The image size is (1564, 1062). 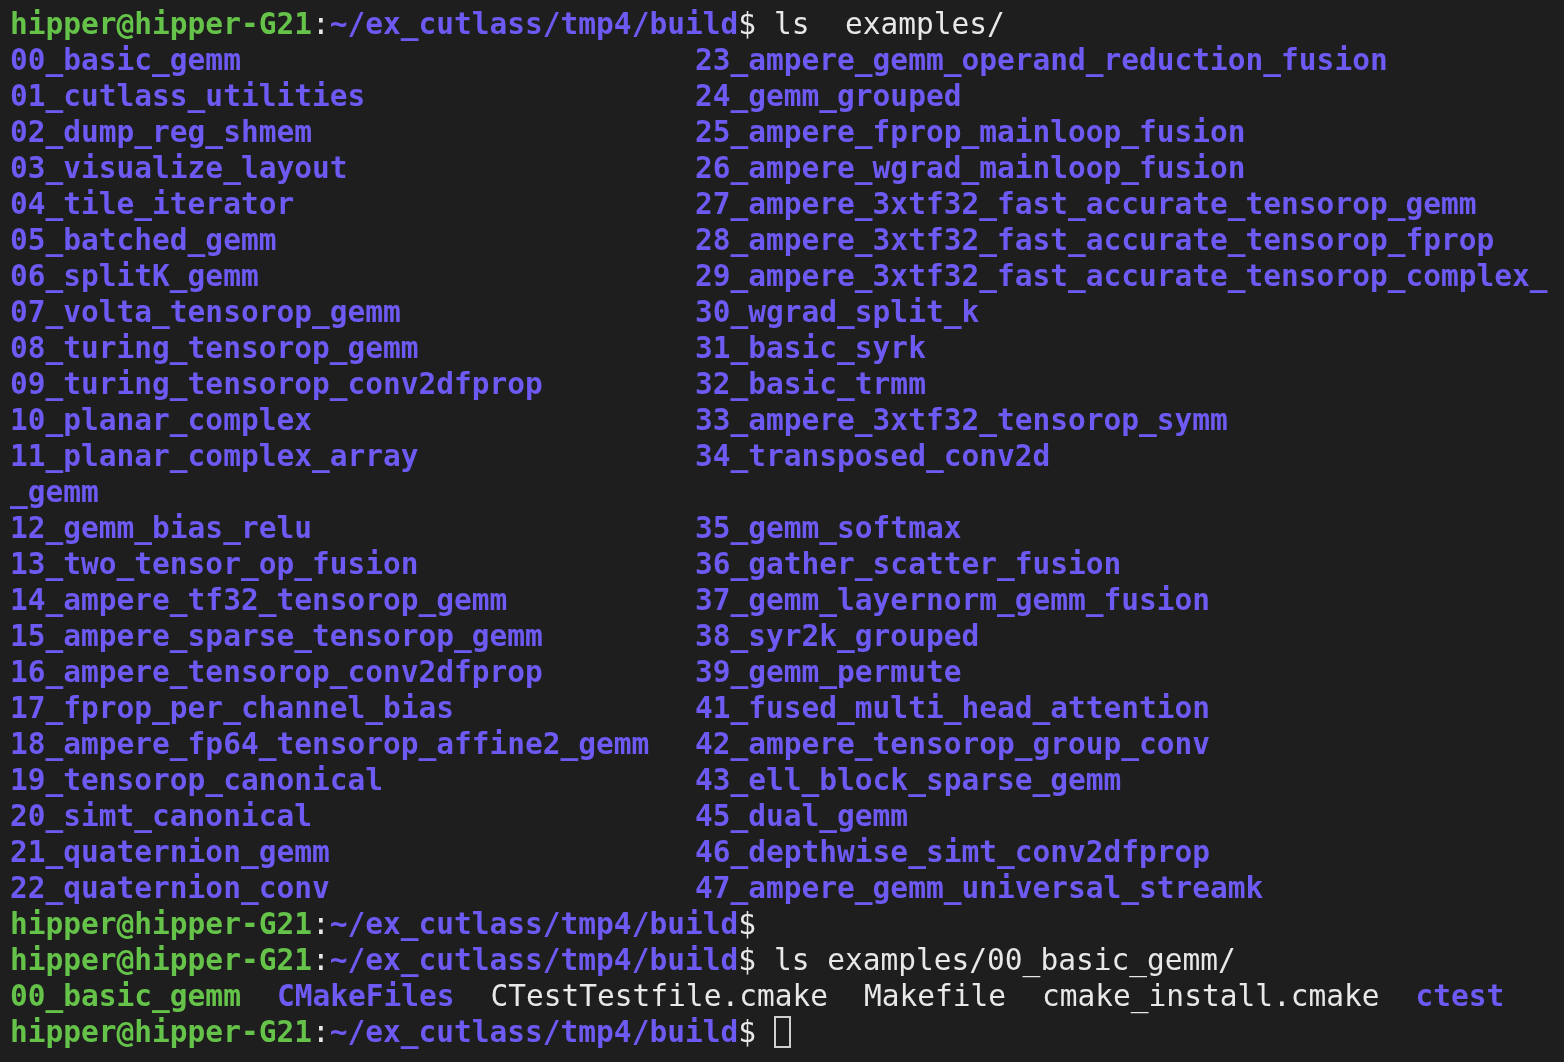 What do you see at coordinates (330, 744) in the screenshot?
I see `directory-name: 18_ampere_fp64_tensorop_affine2_gemm` at bounding box center [330, 744].